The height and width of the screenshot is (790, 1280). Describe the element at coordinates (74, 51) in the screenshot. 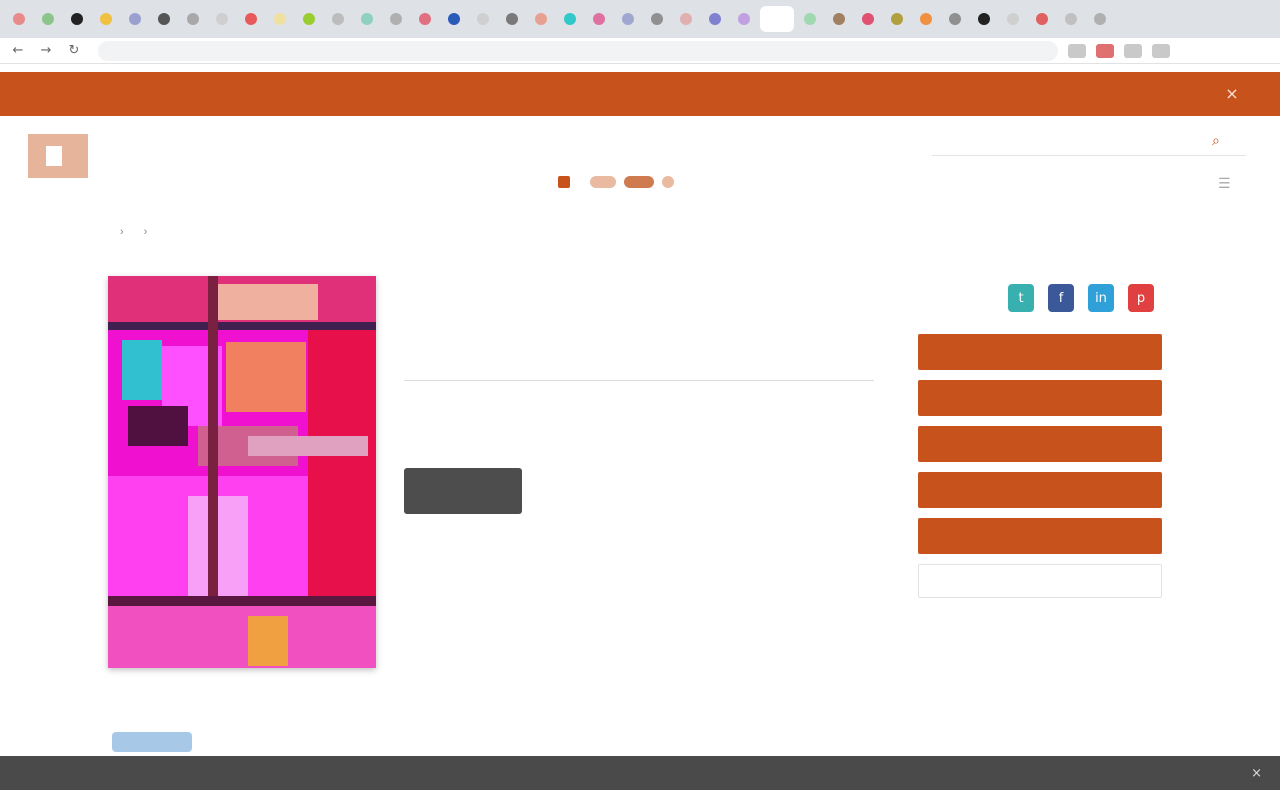

I see `reload-icon: ↻` at that location.